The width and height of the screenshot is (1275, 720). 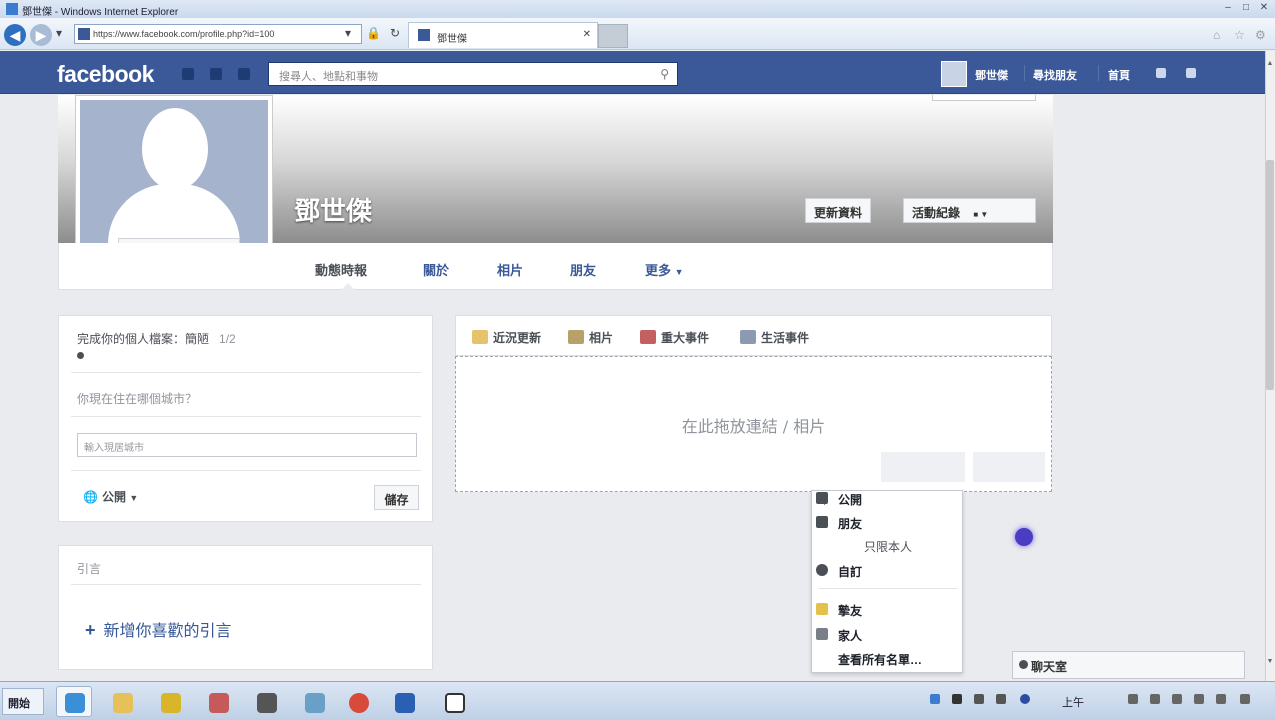 What do you see at coordinates (969, 210) in the screenshot?
I see `activity-log-button: 活動紀錄 ■ ▼` at bounding box center [969, 210].